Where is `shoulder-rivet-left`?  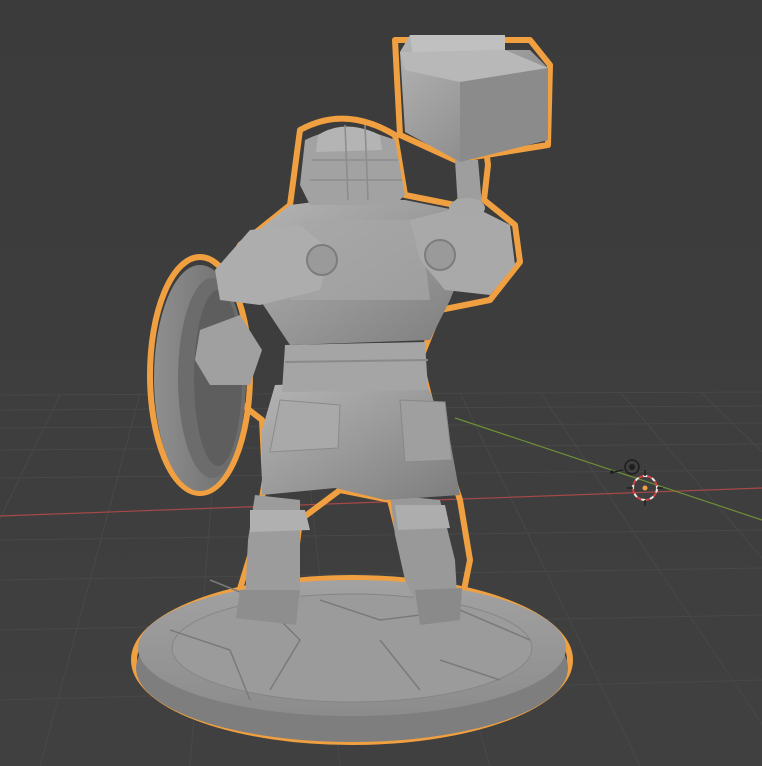 shoulder-rivet-left is located at coordinates (322, 260).